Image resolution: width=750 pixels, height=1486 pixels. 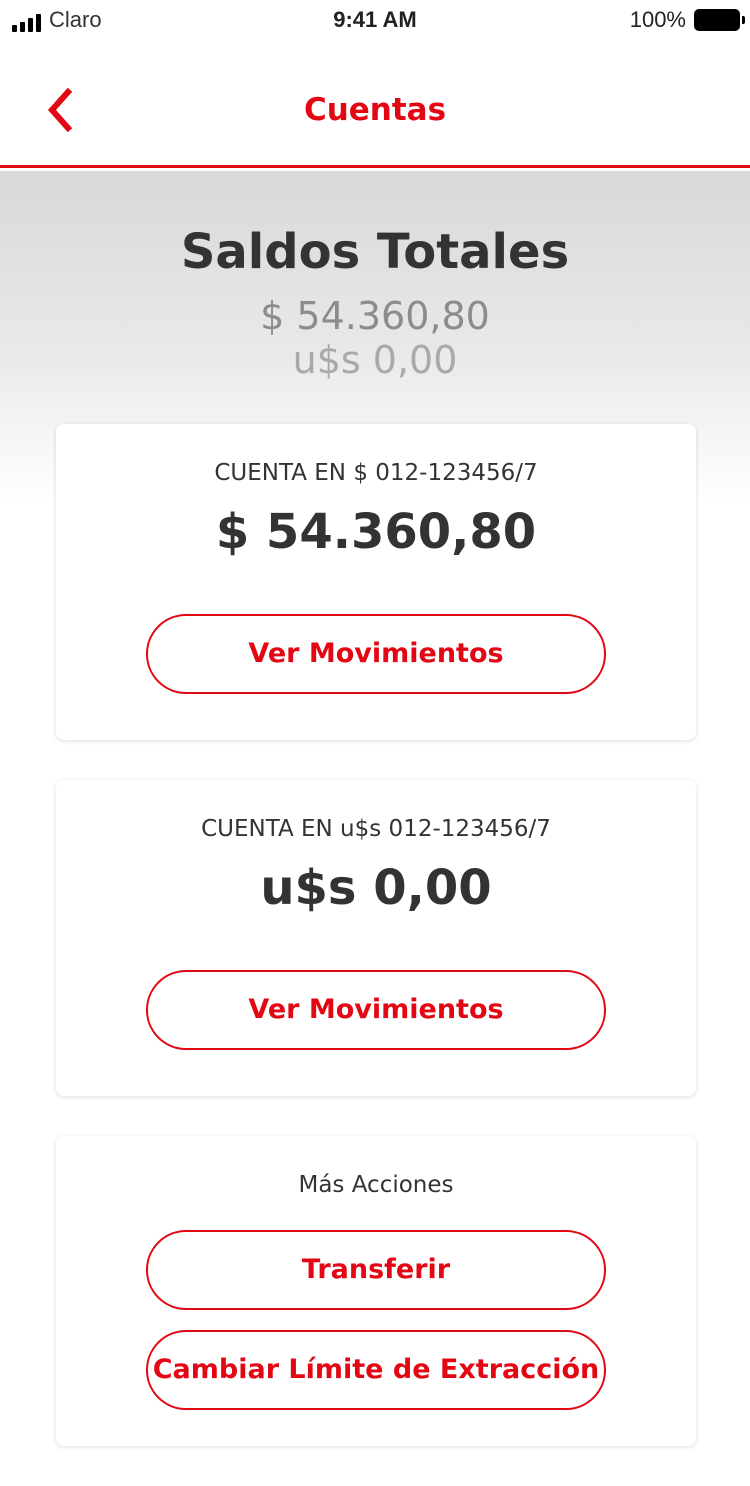 What do you see at coordinates (376, 1370) in the screenshot?
I see `change-limit-button: Cambiar Límite de Extracción` at bounding box center [376, 1370].